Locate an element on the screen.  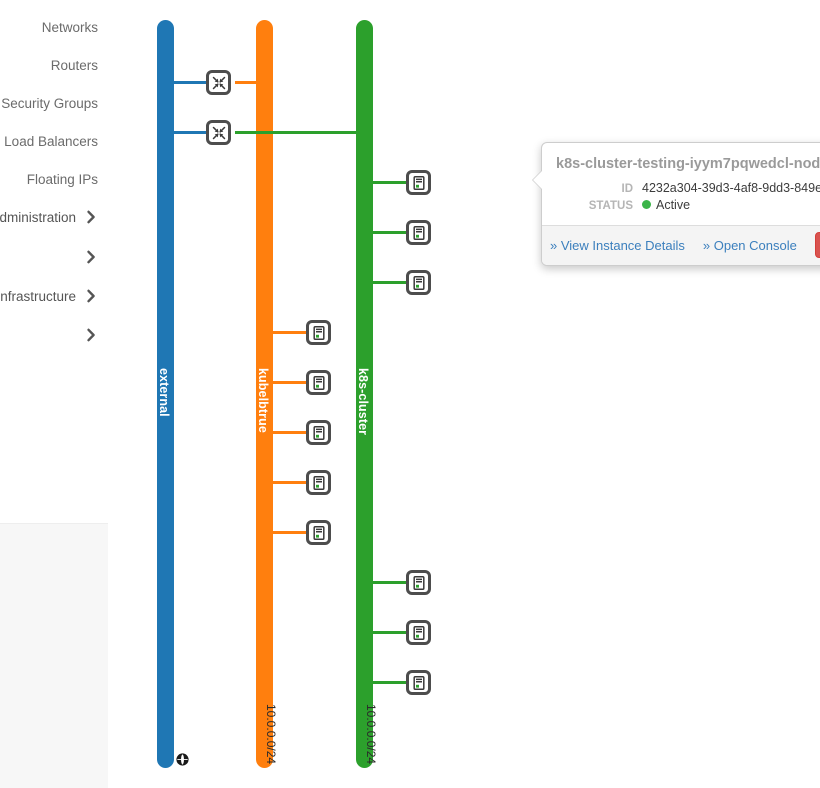
status-text: Active is located at coordinates (673, 205).